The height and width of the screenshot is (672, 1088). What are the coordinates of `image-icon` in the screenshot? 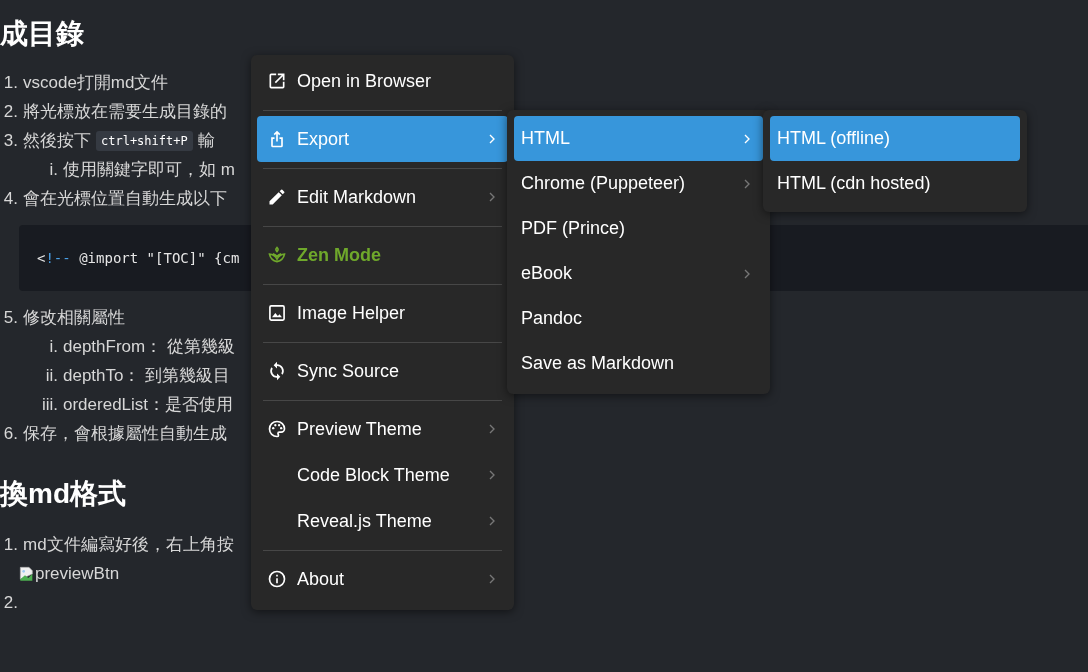 It's located at (277, 313).